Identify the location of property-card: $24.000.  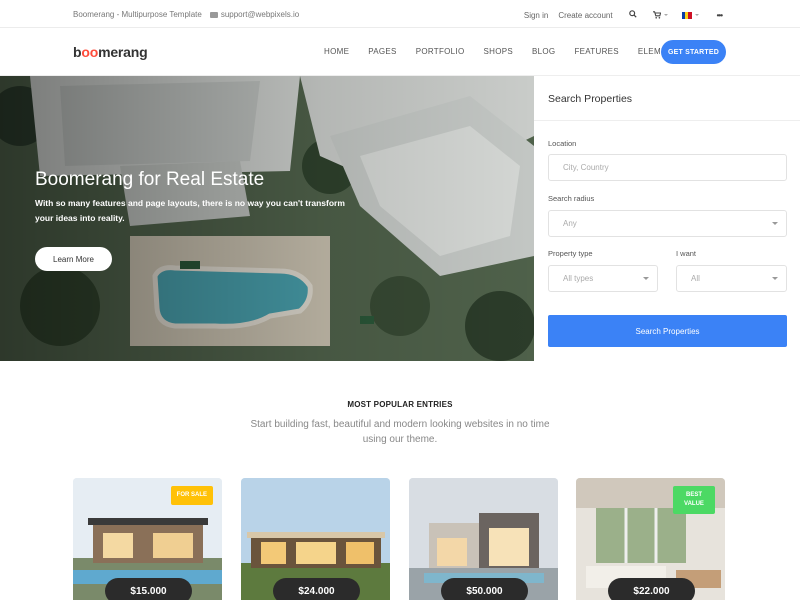
(315, 539).